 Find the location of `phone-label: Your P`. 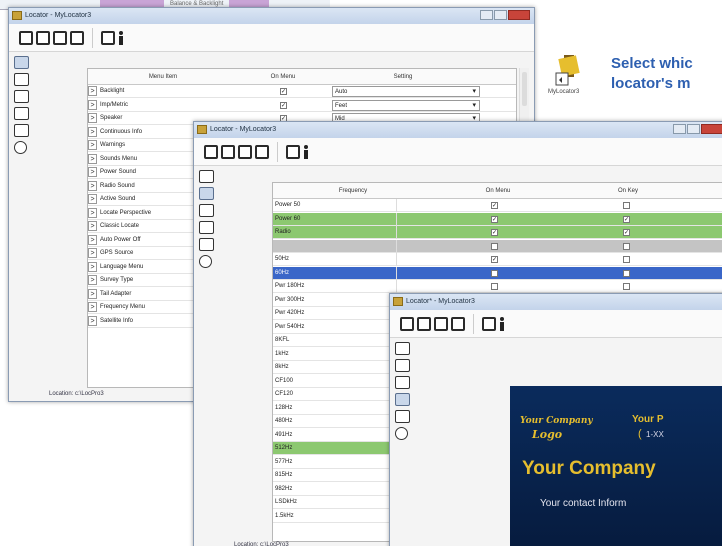

phone-label: Your P is located at coordinates (648, 419).